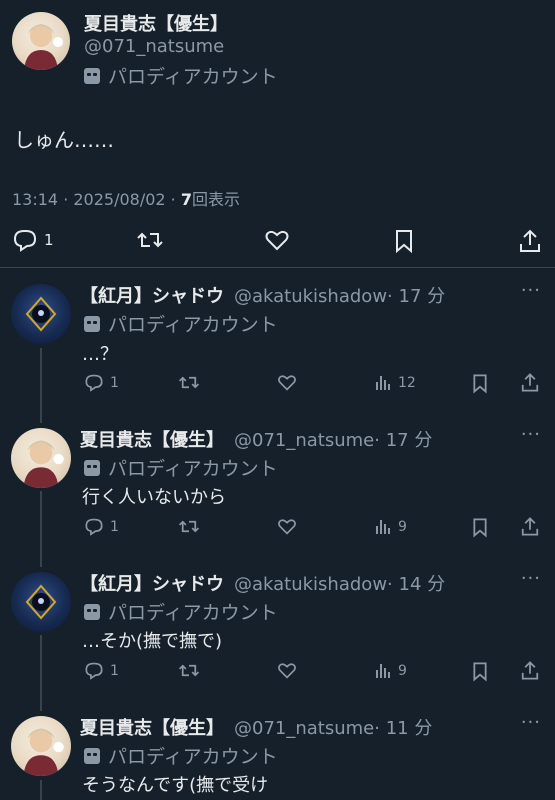 This screenshot has width=555, height=800. What do you see at coordinates (333, 727) in the screenshot?
I see `author-handle: @071_natsume· 11 分` at bounding box center [333, 727].